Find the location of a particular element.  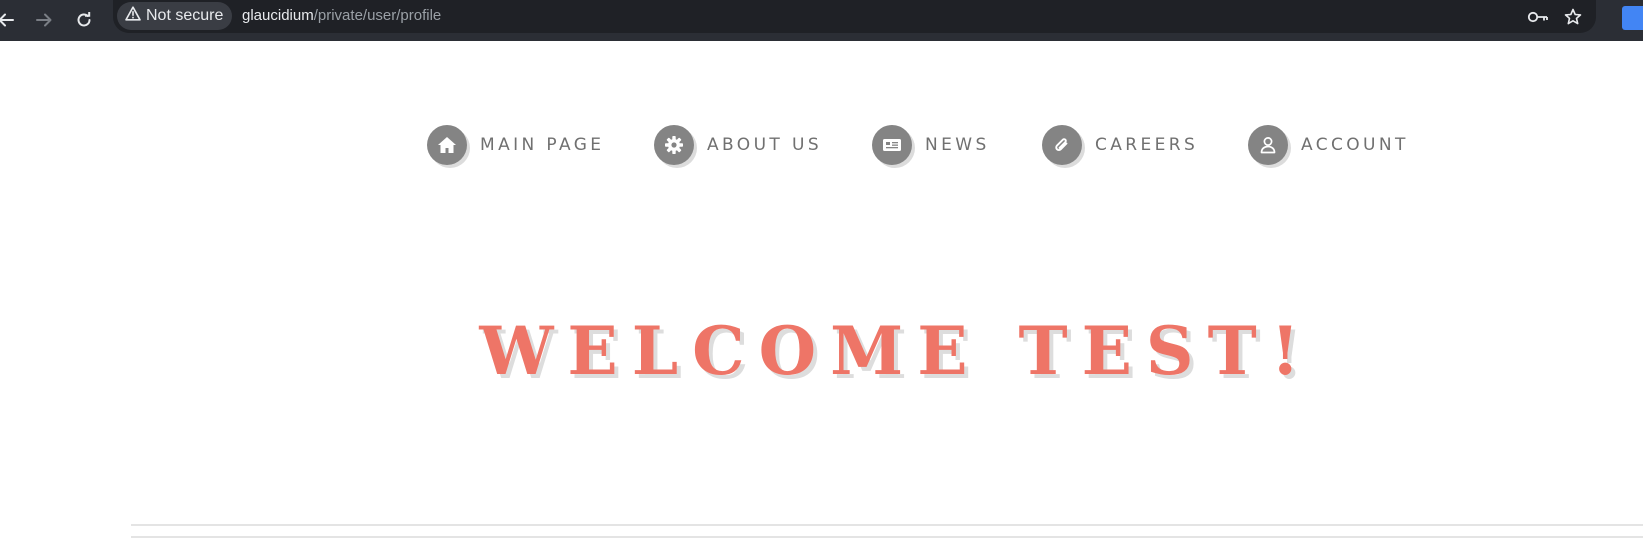

main-navigation: MAIN PAGE ABOUT US NEWS CAREERS ACCOUNT is located at coordinates (821, 145).